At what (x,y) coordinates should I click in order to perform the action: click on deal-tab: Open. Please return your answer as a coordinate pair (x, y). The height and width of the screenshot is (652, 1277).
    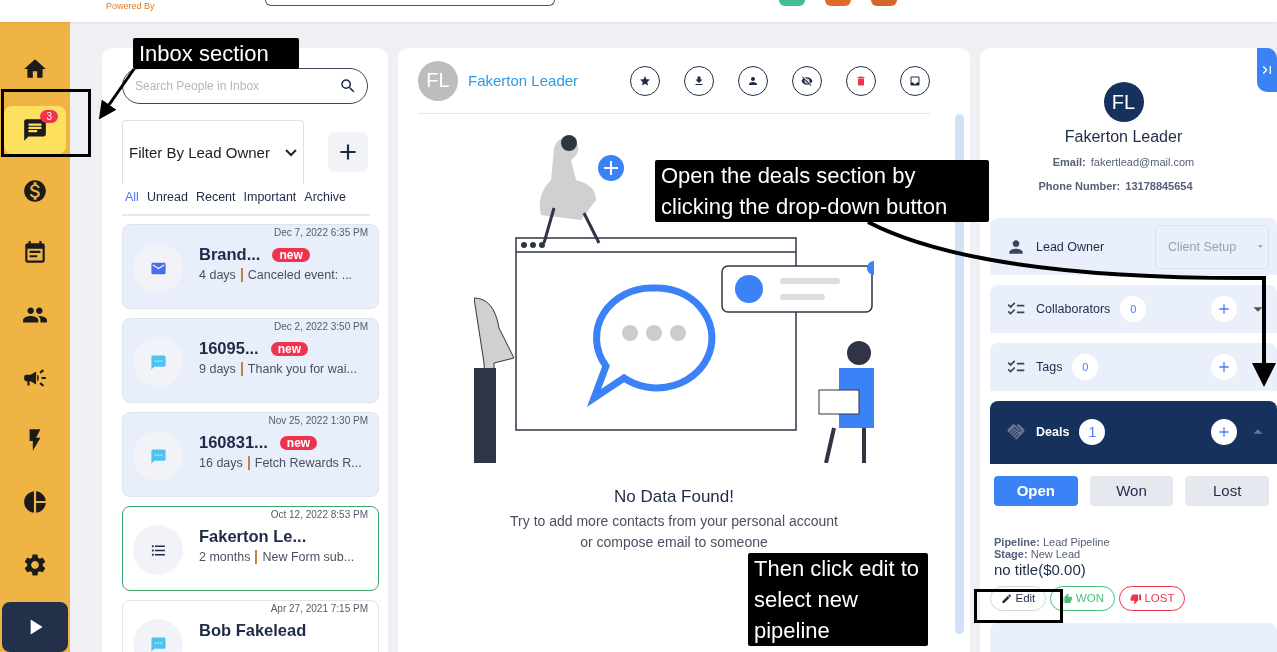
    Looking at the image, I should click on (1036, 490).